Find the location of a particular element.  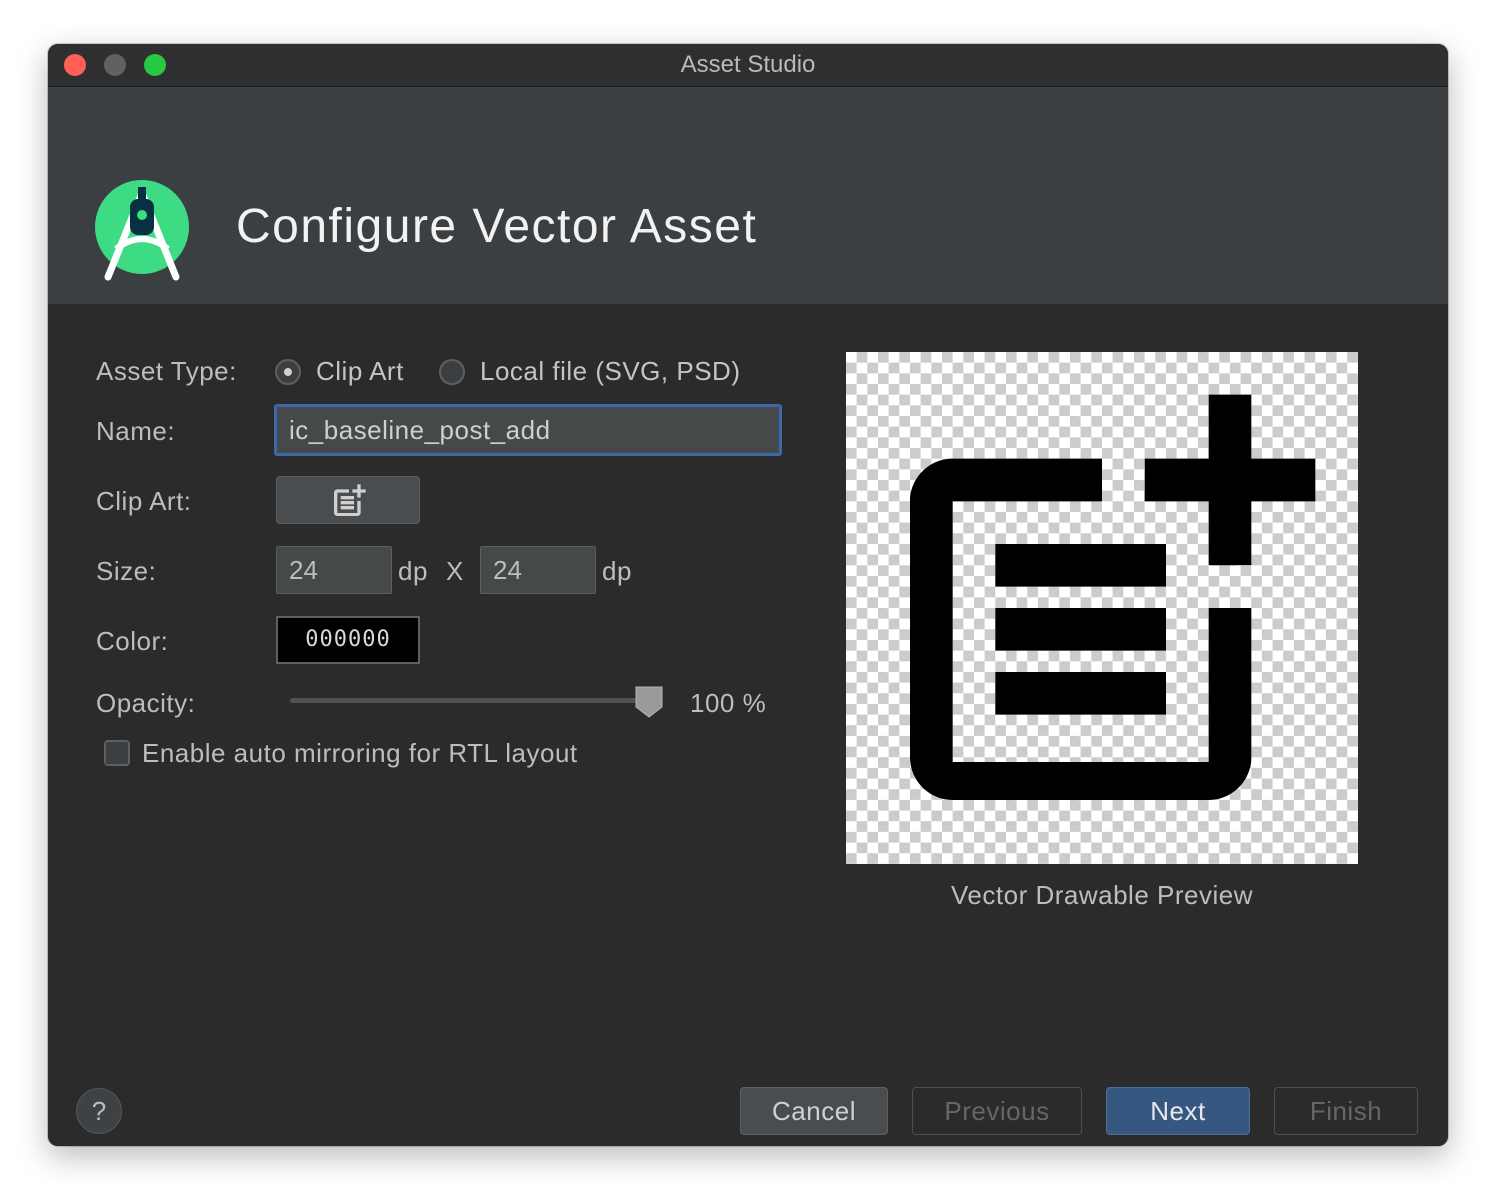

android-studio-logo-icon is located at coordinates (142, 230).